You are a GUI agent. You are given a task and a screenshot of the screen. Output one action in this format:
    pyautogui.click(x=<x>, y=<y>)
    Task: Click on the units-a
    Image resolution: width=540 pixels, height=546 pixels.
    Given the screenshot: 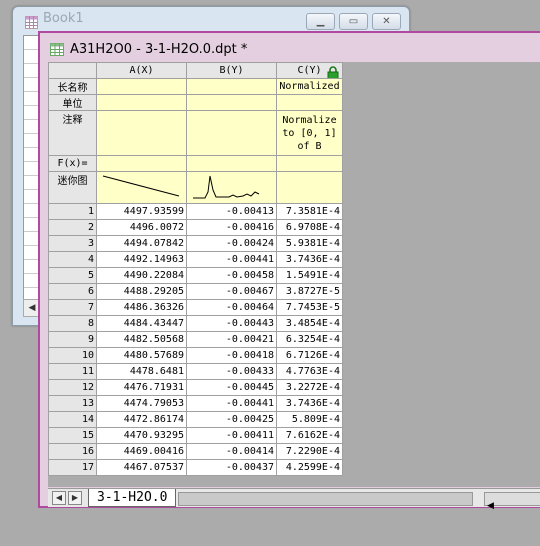 What is the action you would take?
    pyautogui.click(x=141, y=102)
    